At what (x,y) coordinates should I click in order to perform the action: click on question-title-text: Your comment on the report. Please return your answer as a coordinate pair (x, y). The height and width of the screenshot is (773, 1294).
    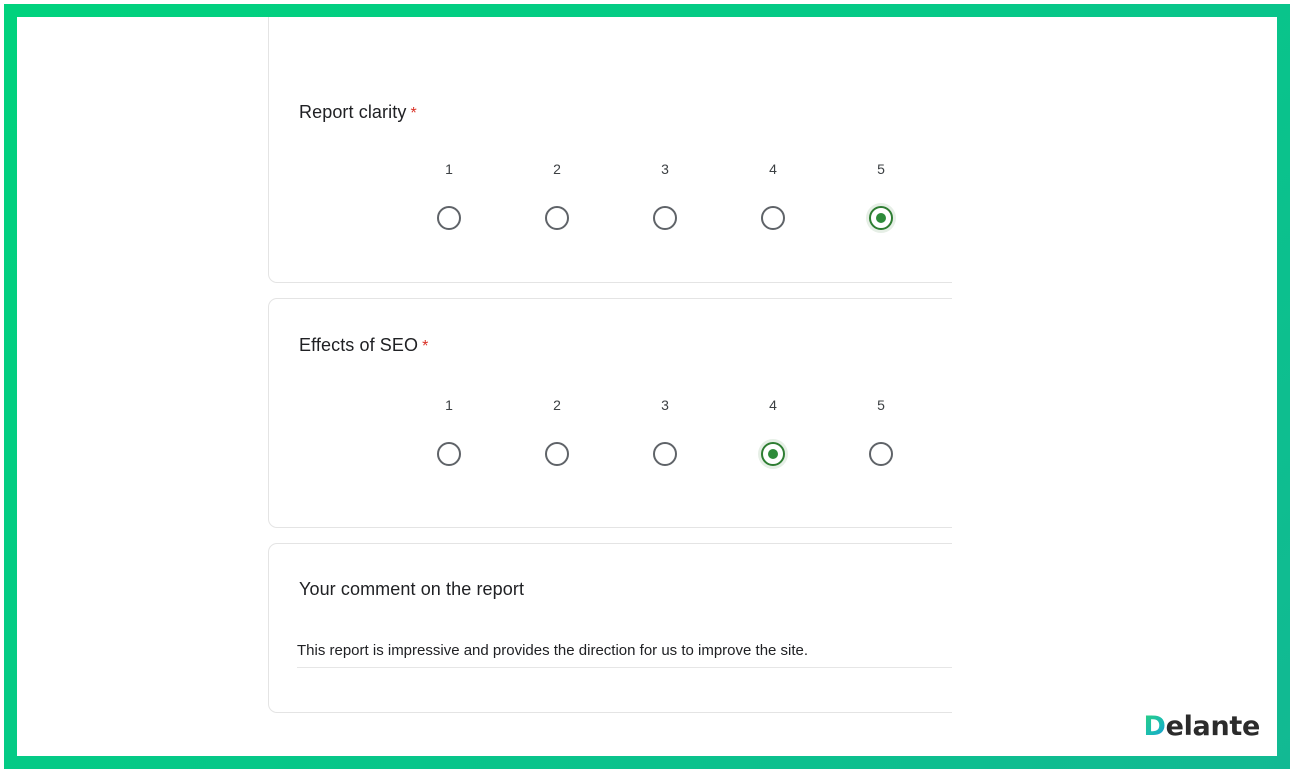
    Looking at the image, I should click on (412, 589).